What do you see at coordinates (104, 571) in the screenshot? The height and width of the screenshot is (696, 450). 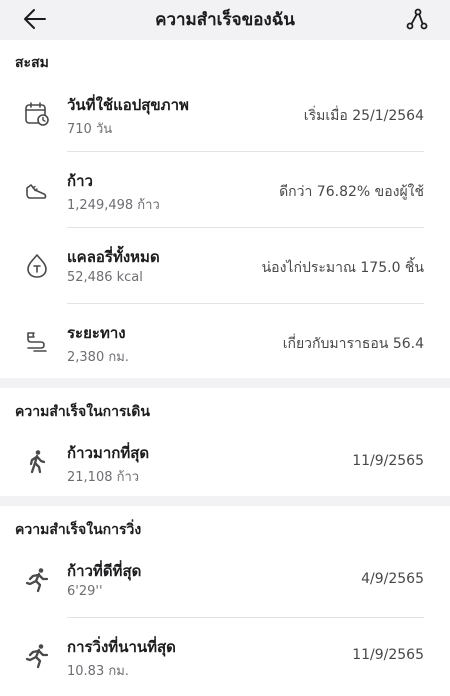 I see `stat-label: ก้าวที่ดีที่สุด` at bounding box center [104, 571].